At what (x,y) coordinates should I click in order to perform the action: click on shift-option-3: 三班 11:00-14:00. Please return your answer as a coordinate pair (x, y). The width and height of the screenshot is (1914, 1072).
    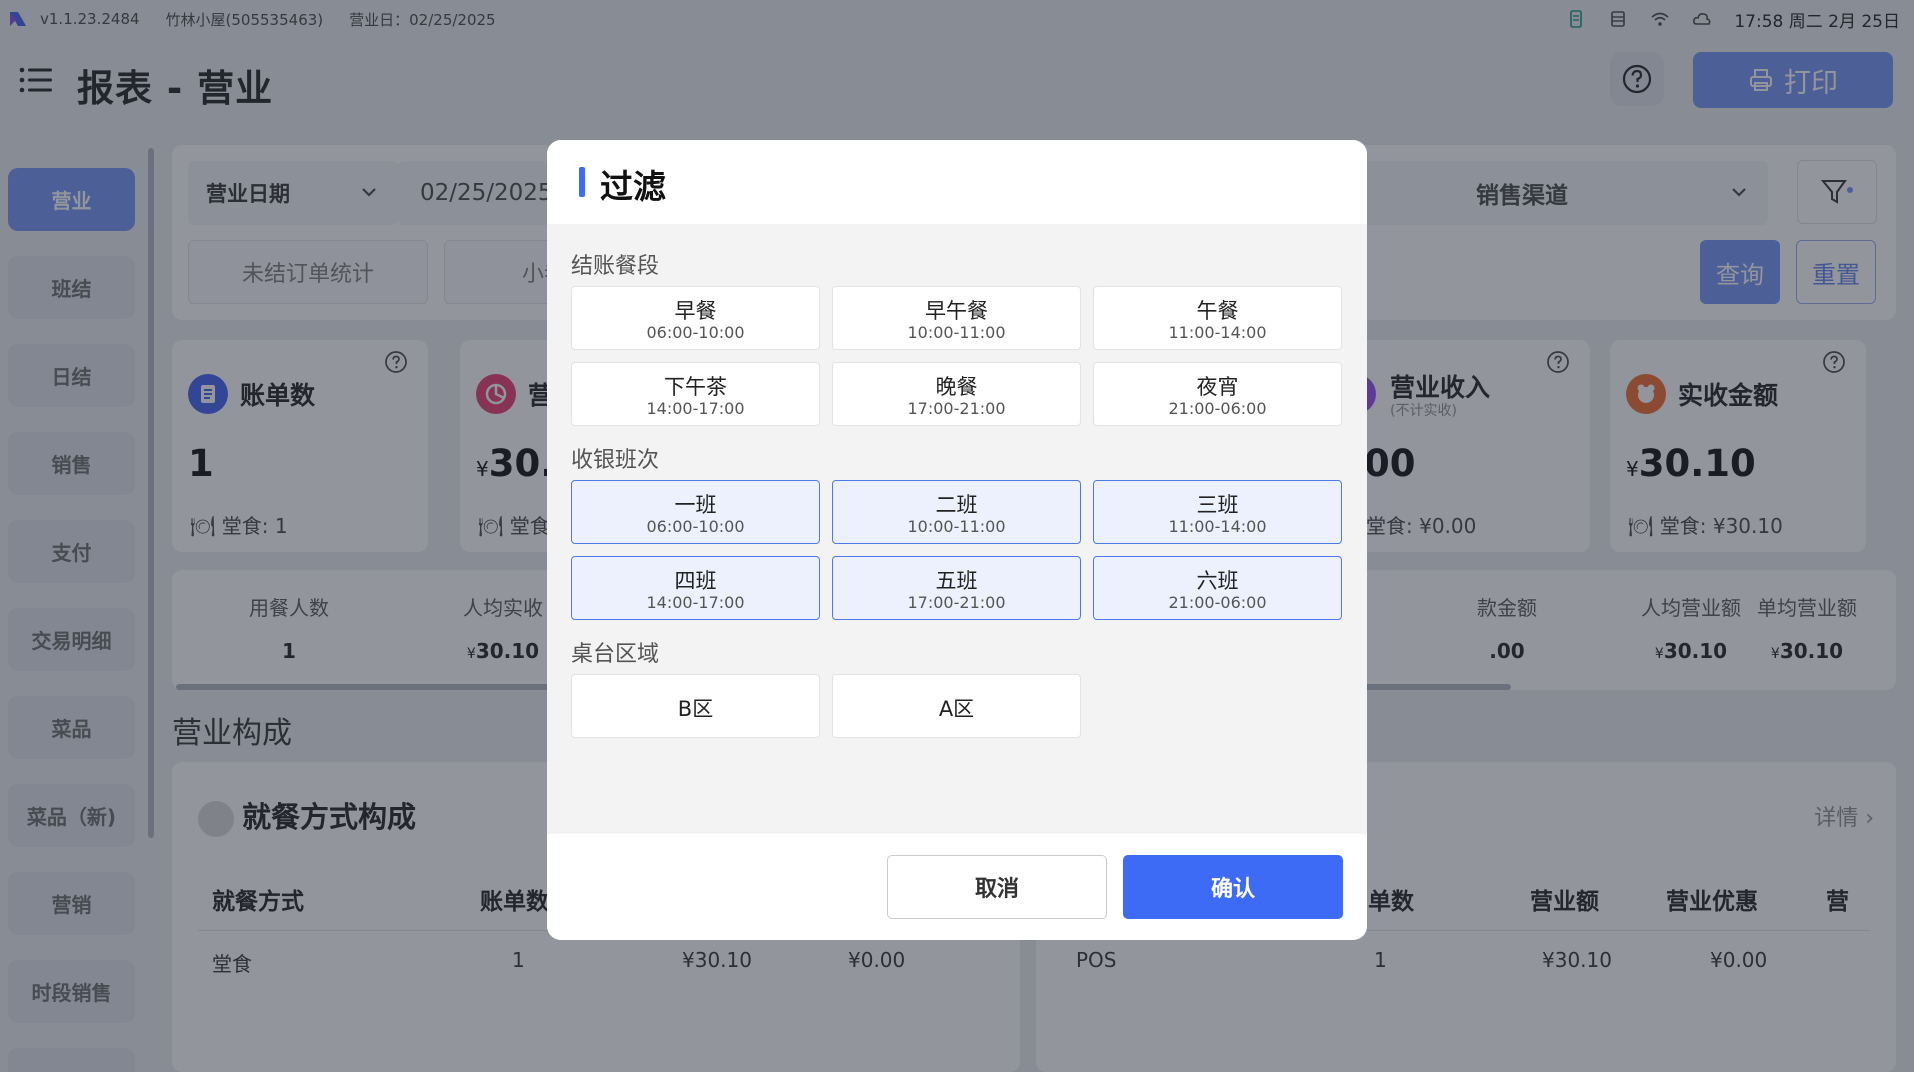
    Looking at the image, I should click on (1217, 512).